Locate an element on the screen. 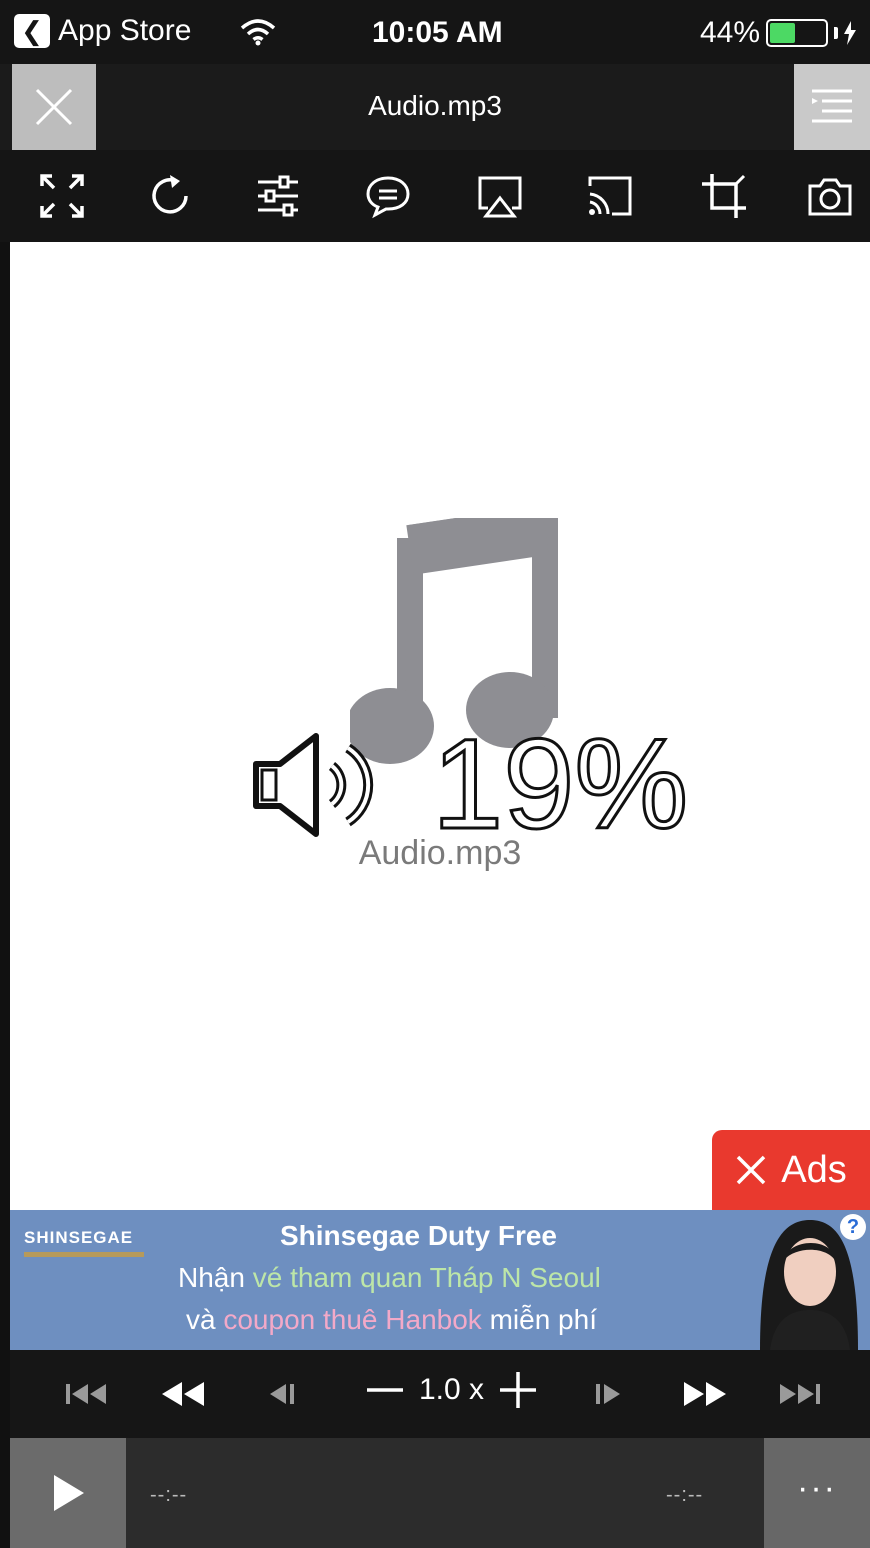  ad-headline: Shinsegae Duty Free is located at coordinates (418, 1235).